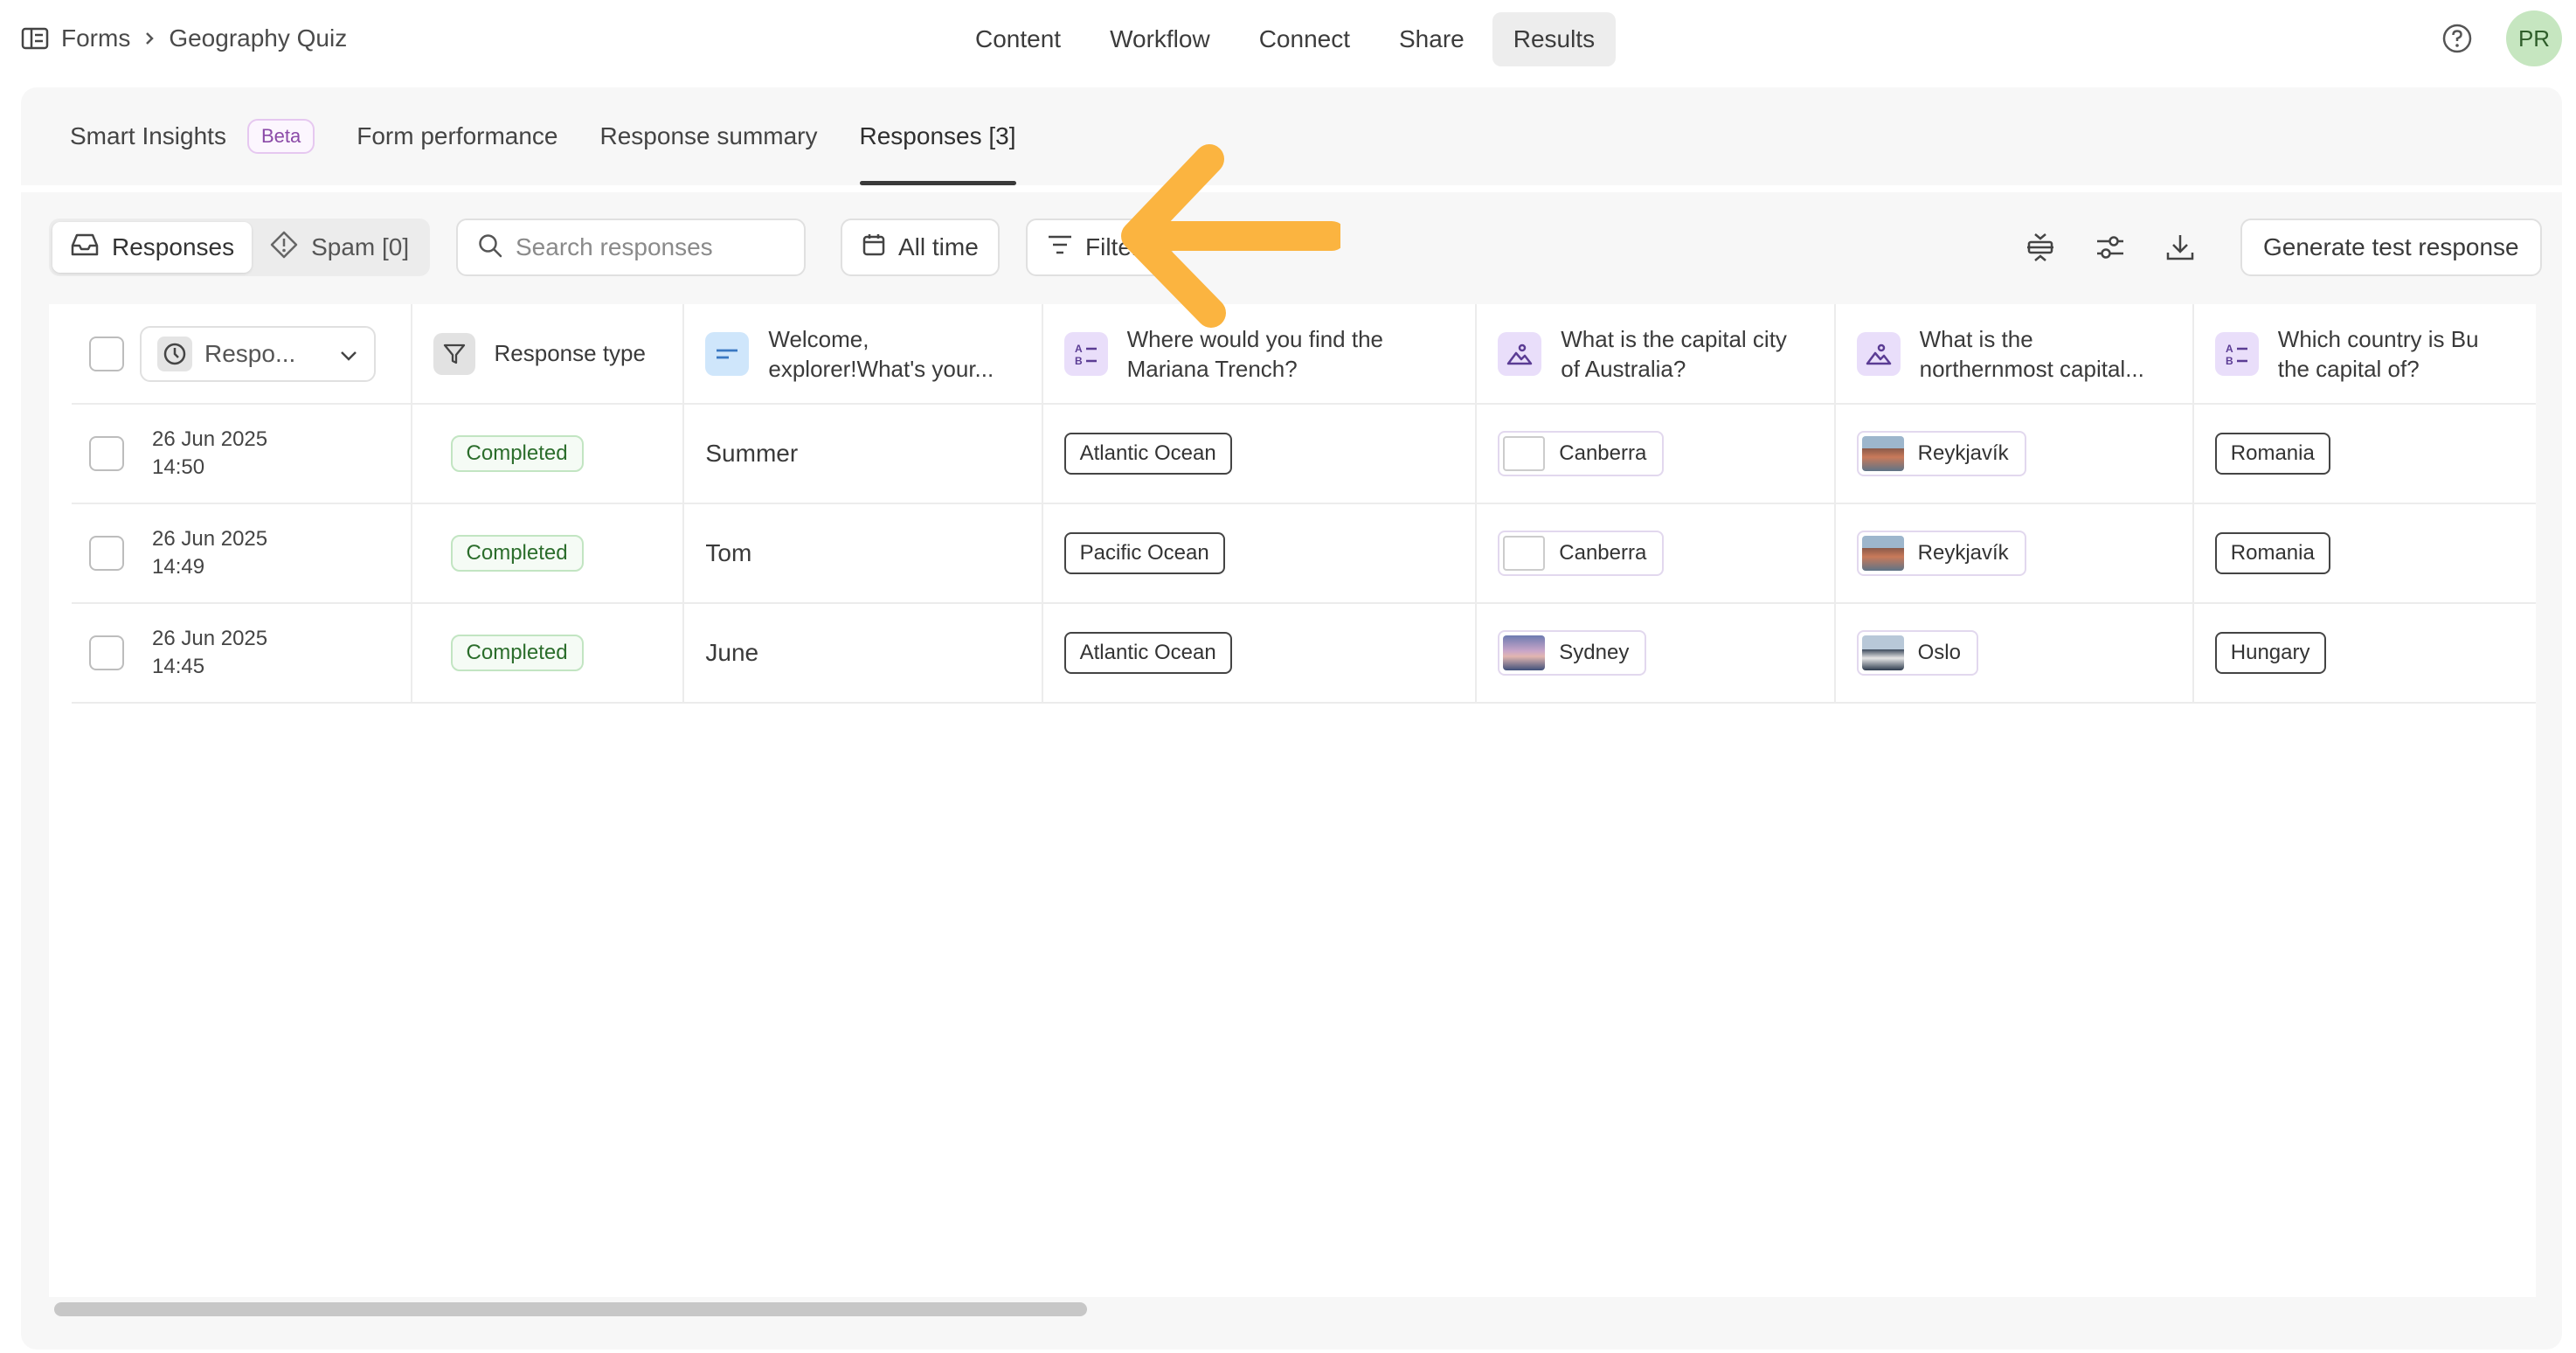 The height and width of the screenshot is (1353, 2576). Describe the element at coordinates (570, 1309) in the screenshot. I see `horizontal-scrollbar` at that location.